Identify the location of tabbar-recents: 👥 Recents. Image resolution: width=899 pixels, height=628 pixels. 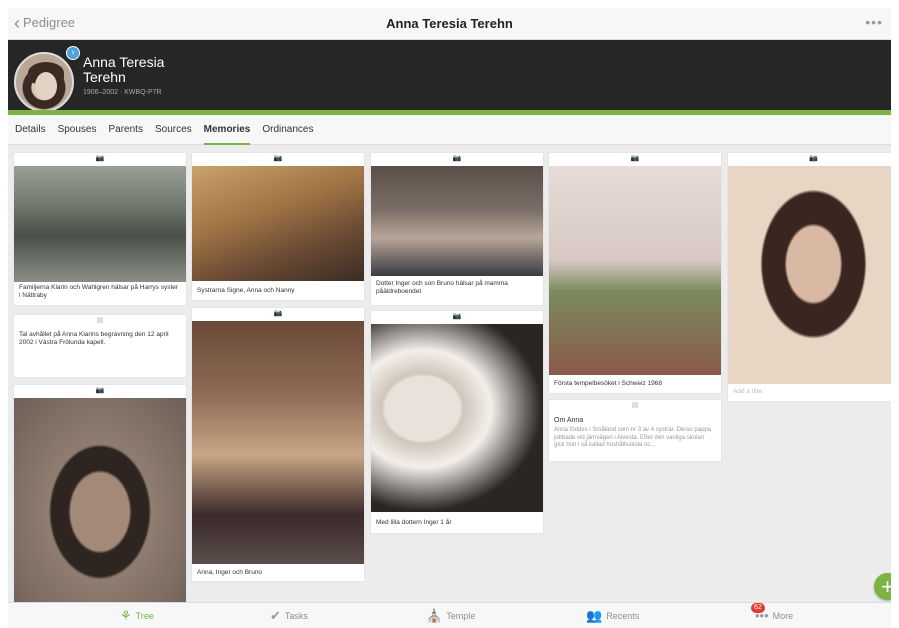
(612, 616).